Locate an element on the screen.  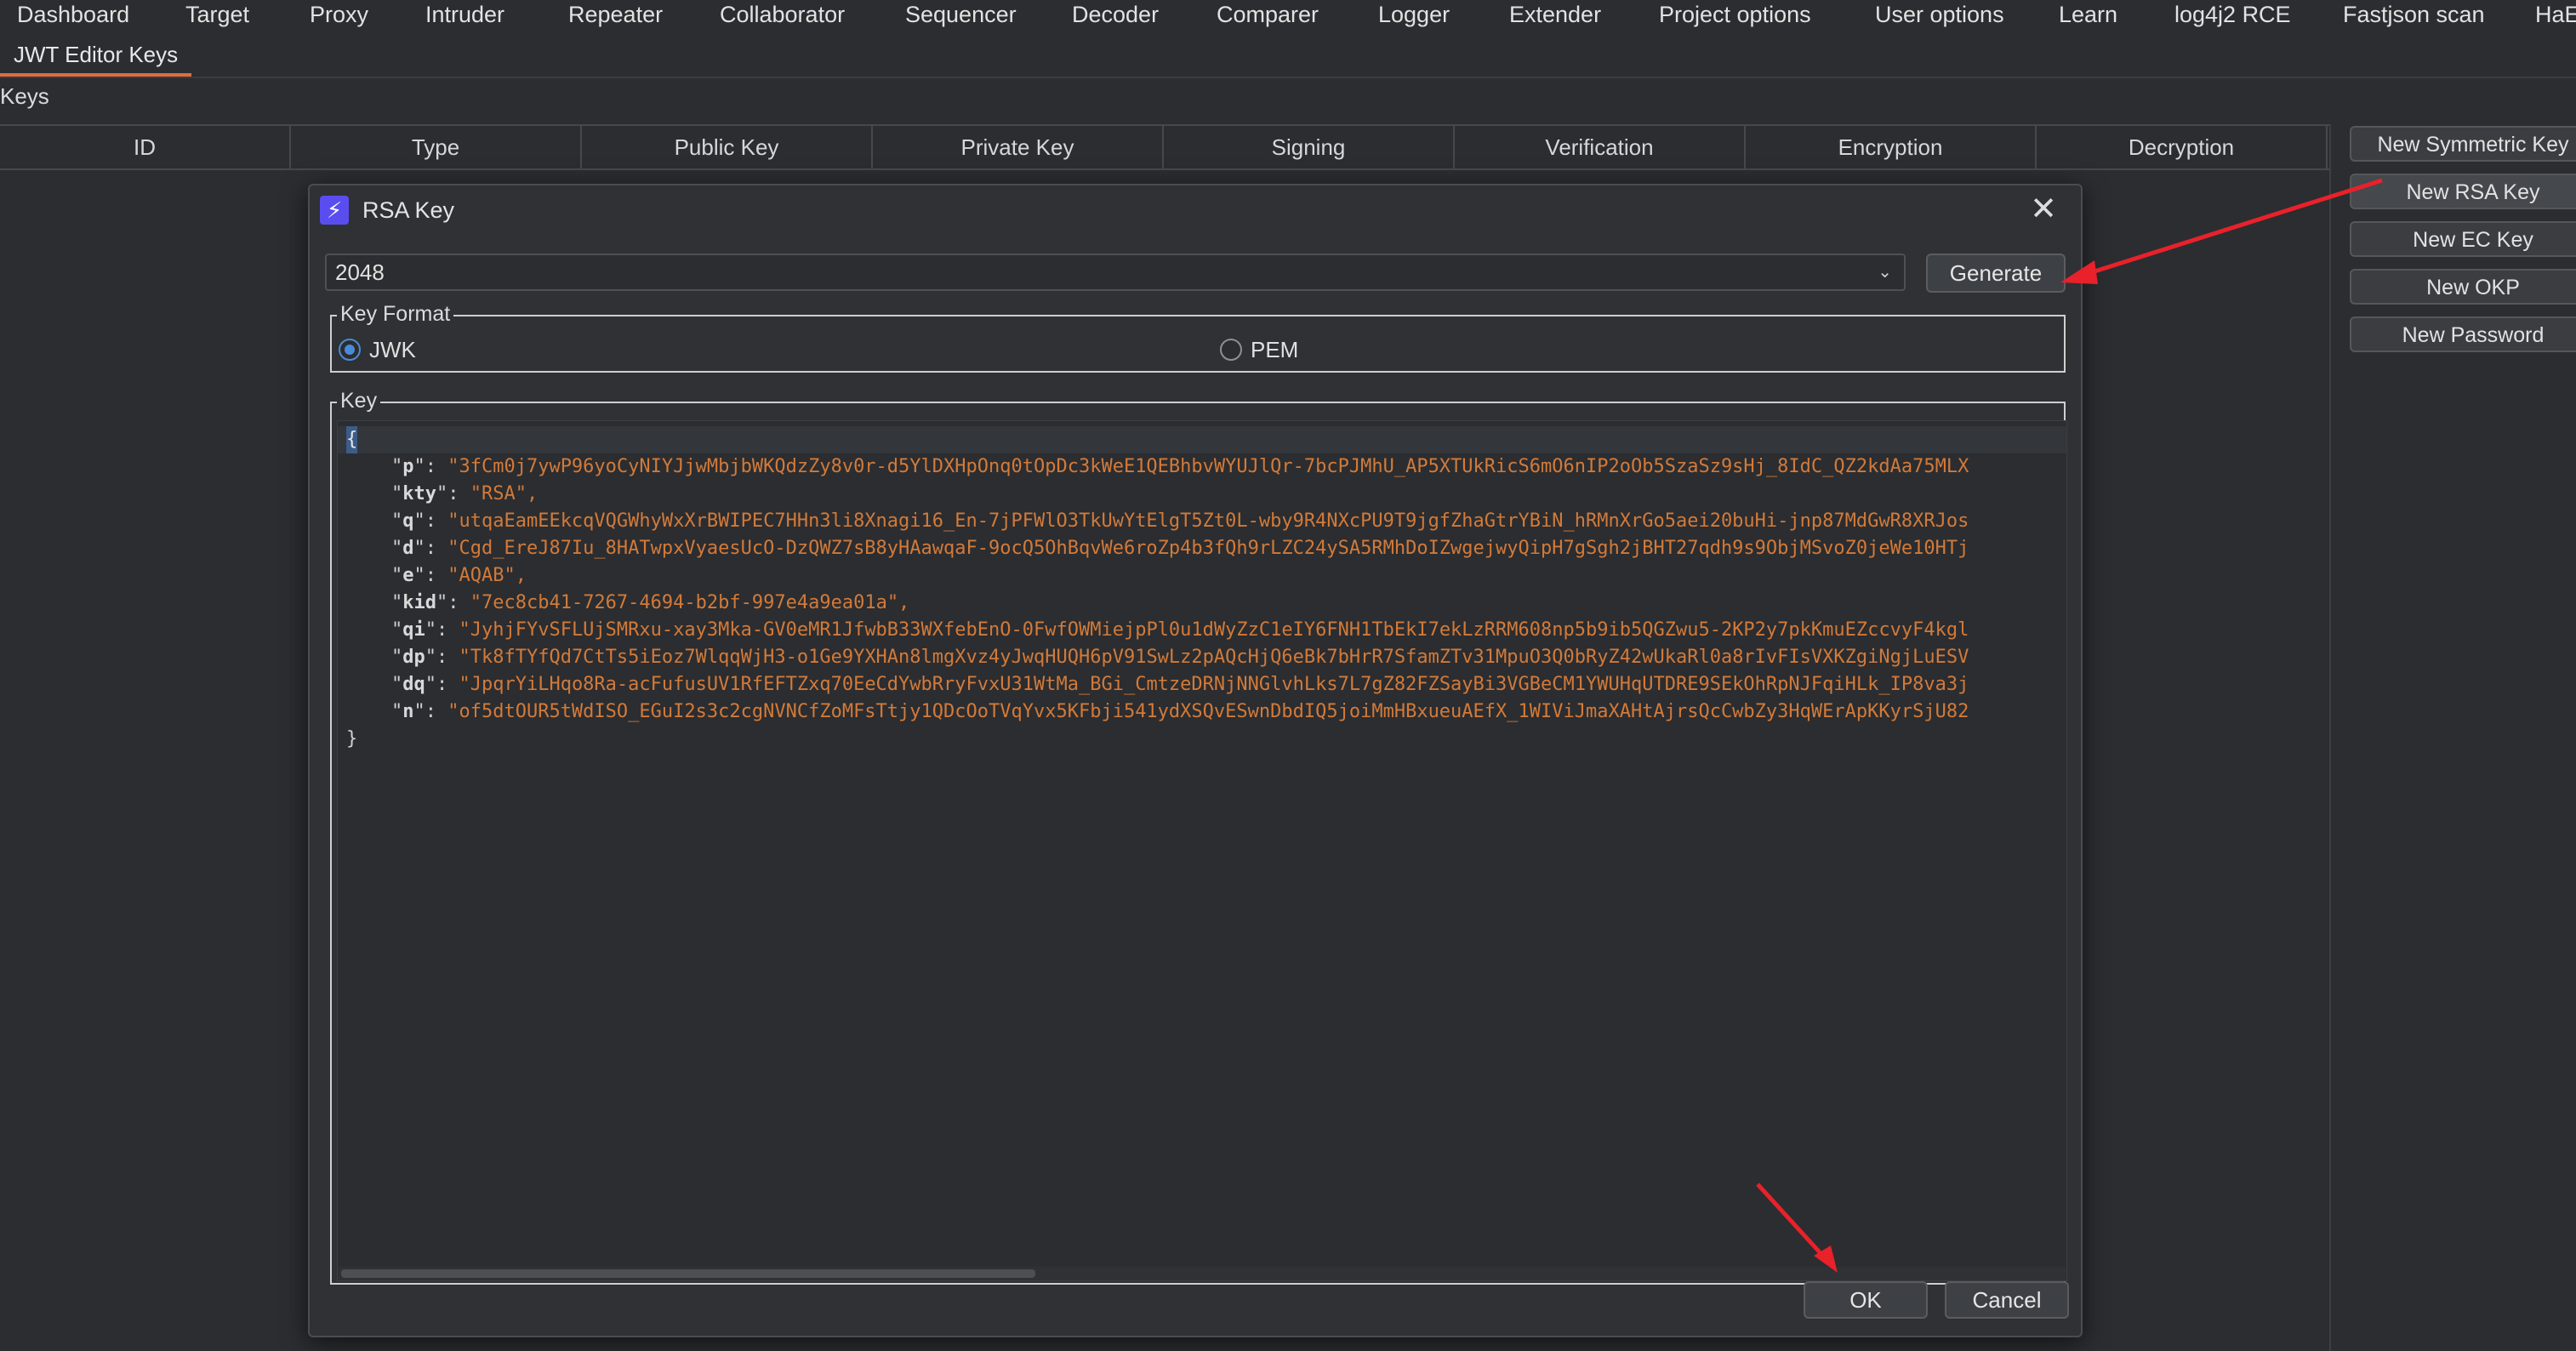
jwk-key-p: p is located at coordinates (408, 466).